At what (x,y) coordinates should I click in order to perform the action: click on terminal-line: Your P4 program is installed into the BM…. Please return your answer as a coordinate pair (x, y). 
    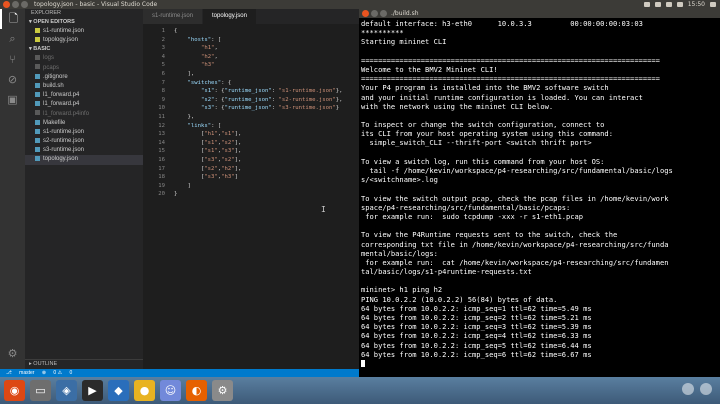
    Looking at the image, I should click on (485, 88).